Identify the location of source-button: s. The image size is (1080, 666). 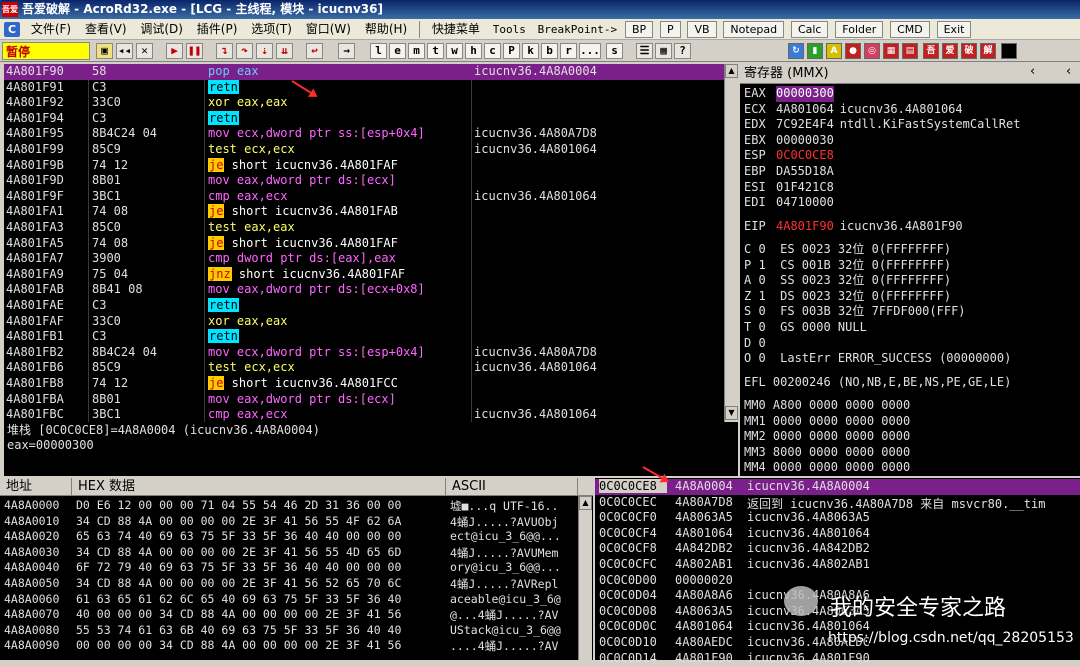
(614, 51).